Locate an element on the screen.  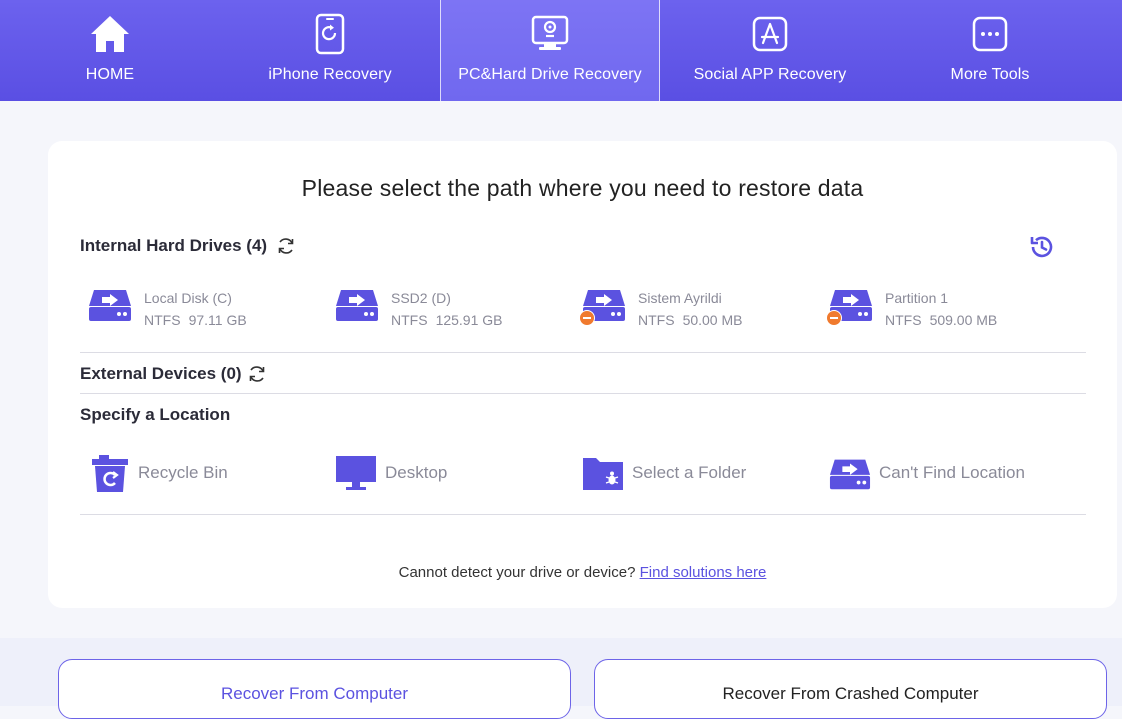
internal-drives-heading-text: Internal Hard Drives (4) is located at coordinates (174, 245).